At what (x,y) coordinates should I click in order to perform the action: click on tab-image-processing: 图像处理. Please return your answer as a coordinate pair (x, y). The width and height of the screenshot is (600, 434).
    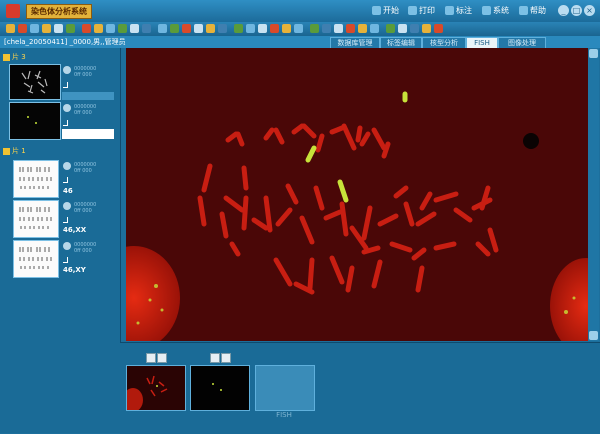
    Looking at the image, I should click on (522, 42).